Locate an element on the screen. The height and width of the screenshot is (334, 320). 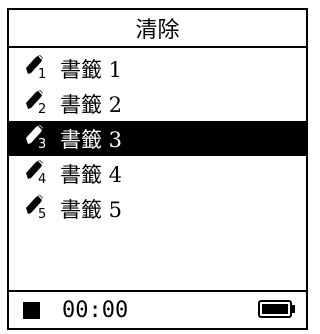
bookmark-label: 書籤 5 is located at coordinates (91, 209).